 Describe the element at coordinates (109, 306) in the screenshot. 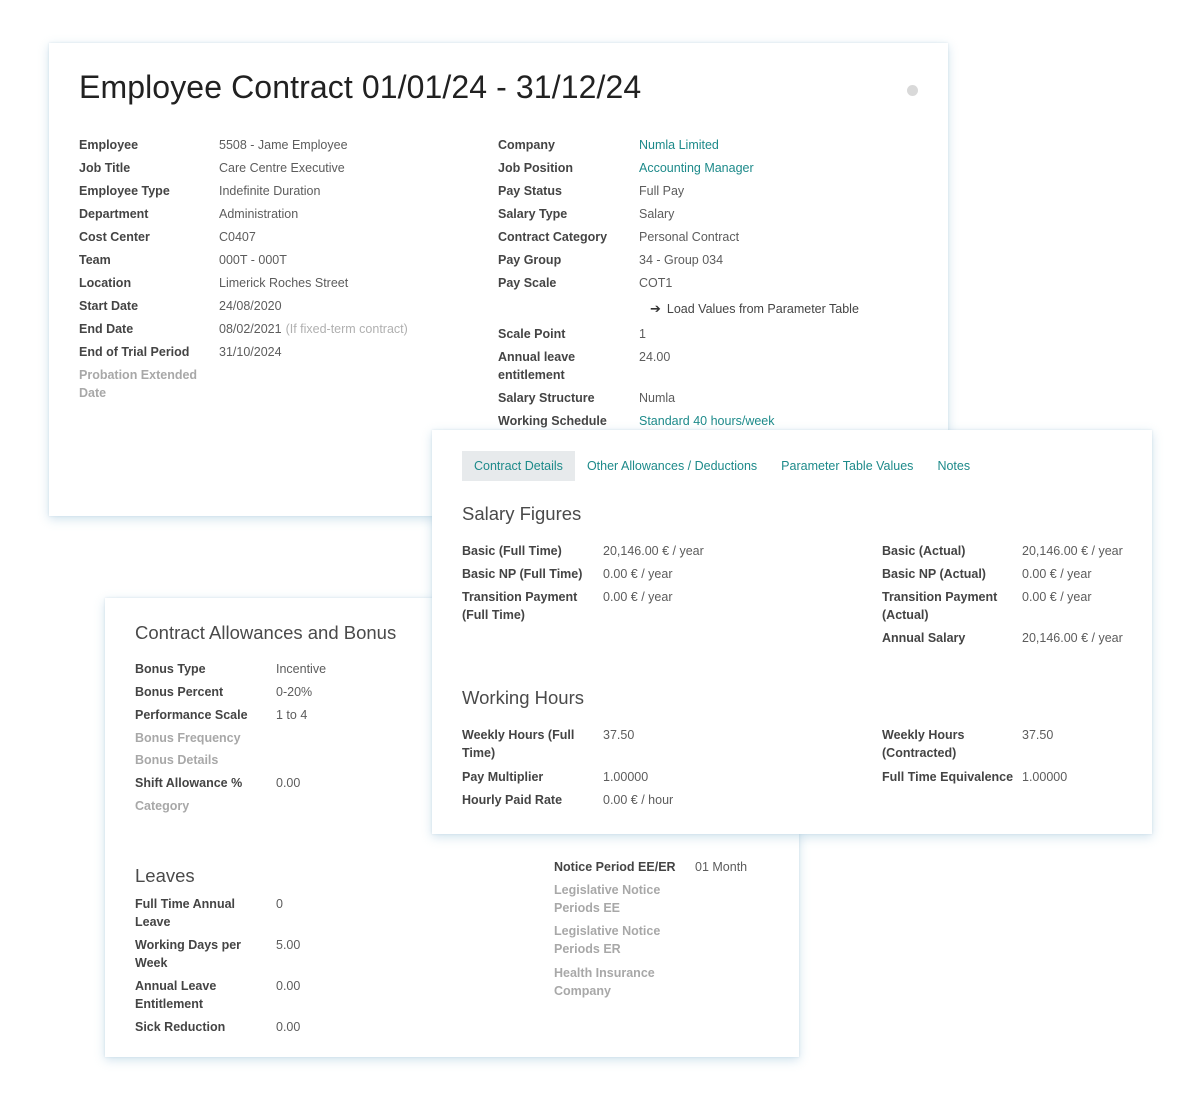

I see `field-label: Start Date` at that location.